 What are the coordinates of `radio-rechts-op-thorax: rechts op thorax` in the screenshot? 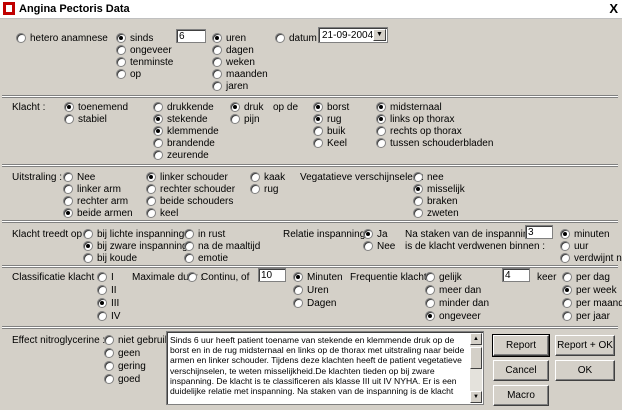 It's located at (419, 131).